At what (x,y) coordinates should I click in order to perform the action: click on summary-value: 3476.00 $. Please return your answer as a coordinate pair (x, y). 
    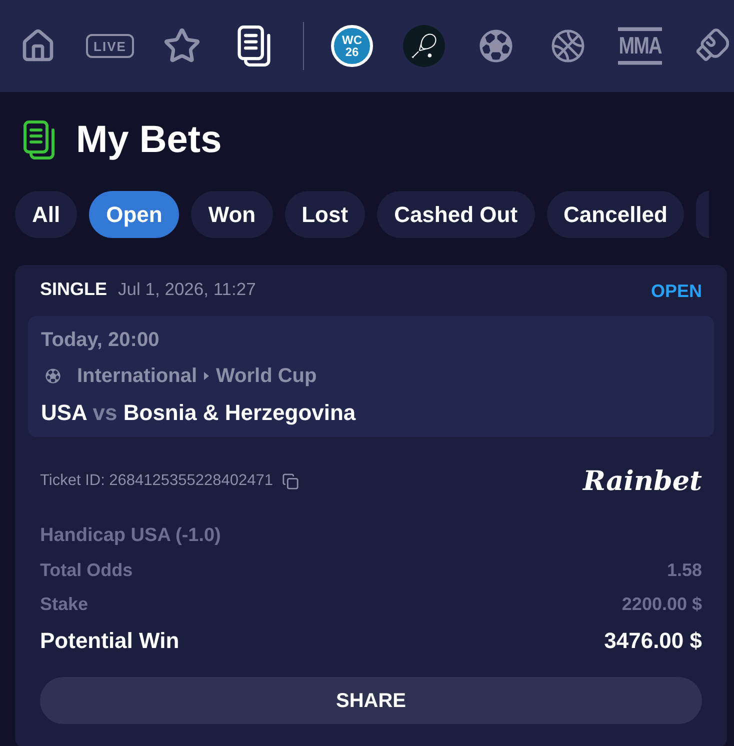
    Looking at the image, I should click on (653, 640).